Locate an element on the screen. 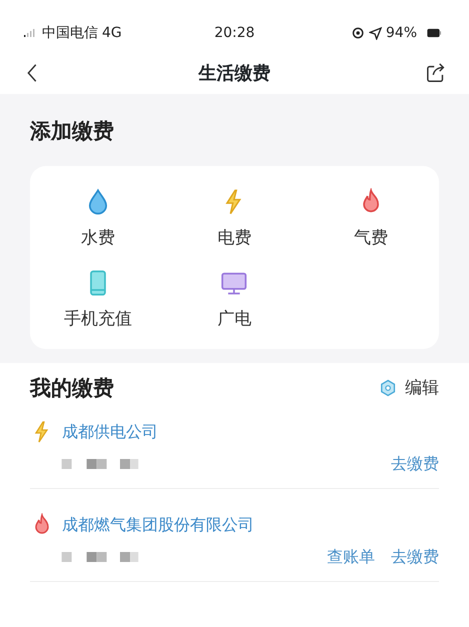 The image size is (469, 627). share-icon is located at coordinates (436, 73).